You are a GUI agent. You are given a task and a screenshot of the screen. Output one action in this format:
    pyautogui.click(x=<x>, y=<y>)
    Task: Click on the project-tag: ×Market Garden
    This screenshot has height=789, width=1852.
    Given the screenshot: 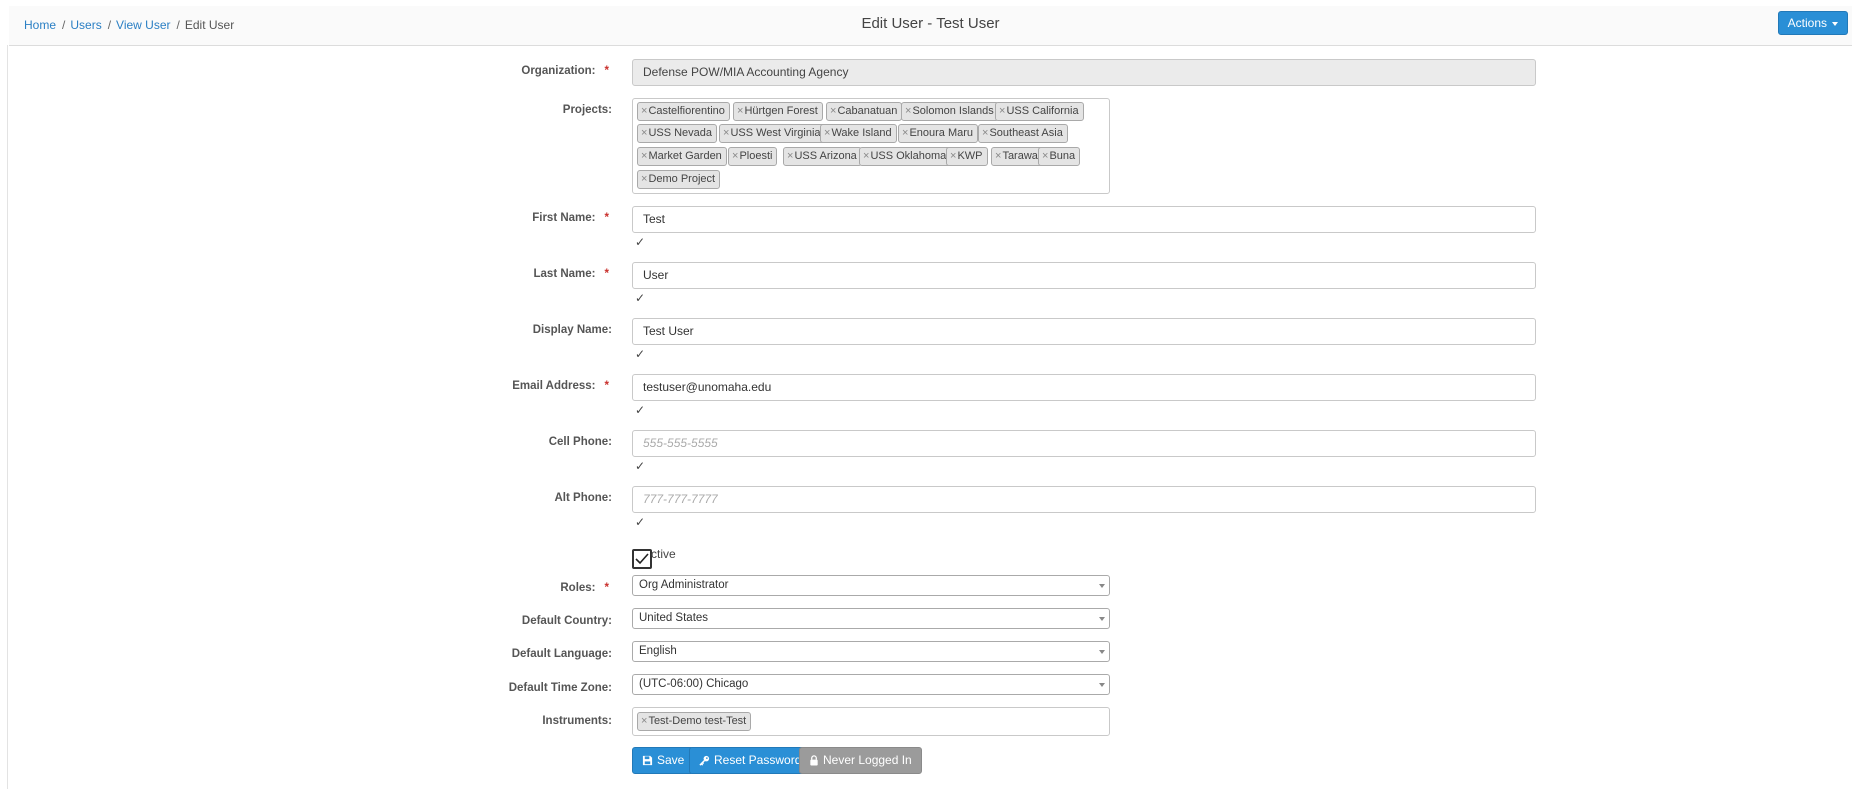 What is the action you would take?
    pyautogui.click(x=682, y=156)
    